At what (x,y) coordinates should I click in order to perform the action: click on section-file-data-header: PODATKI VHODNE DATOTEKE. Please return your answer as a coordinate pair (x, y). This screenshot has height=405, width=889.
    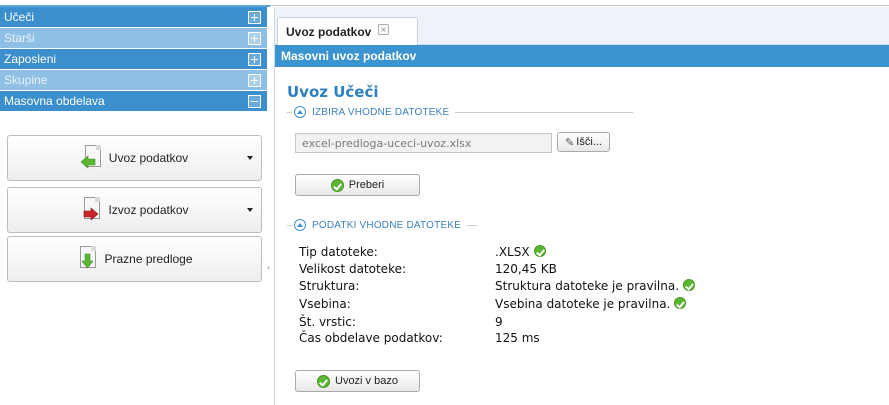
    Looking at the image, I should click on (382, 225).